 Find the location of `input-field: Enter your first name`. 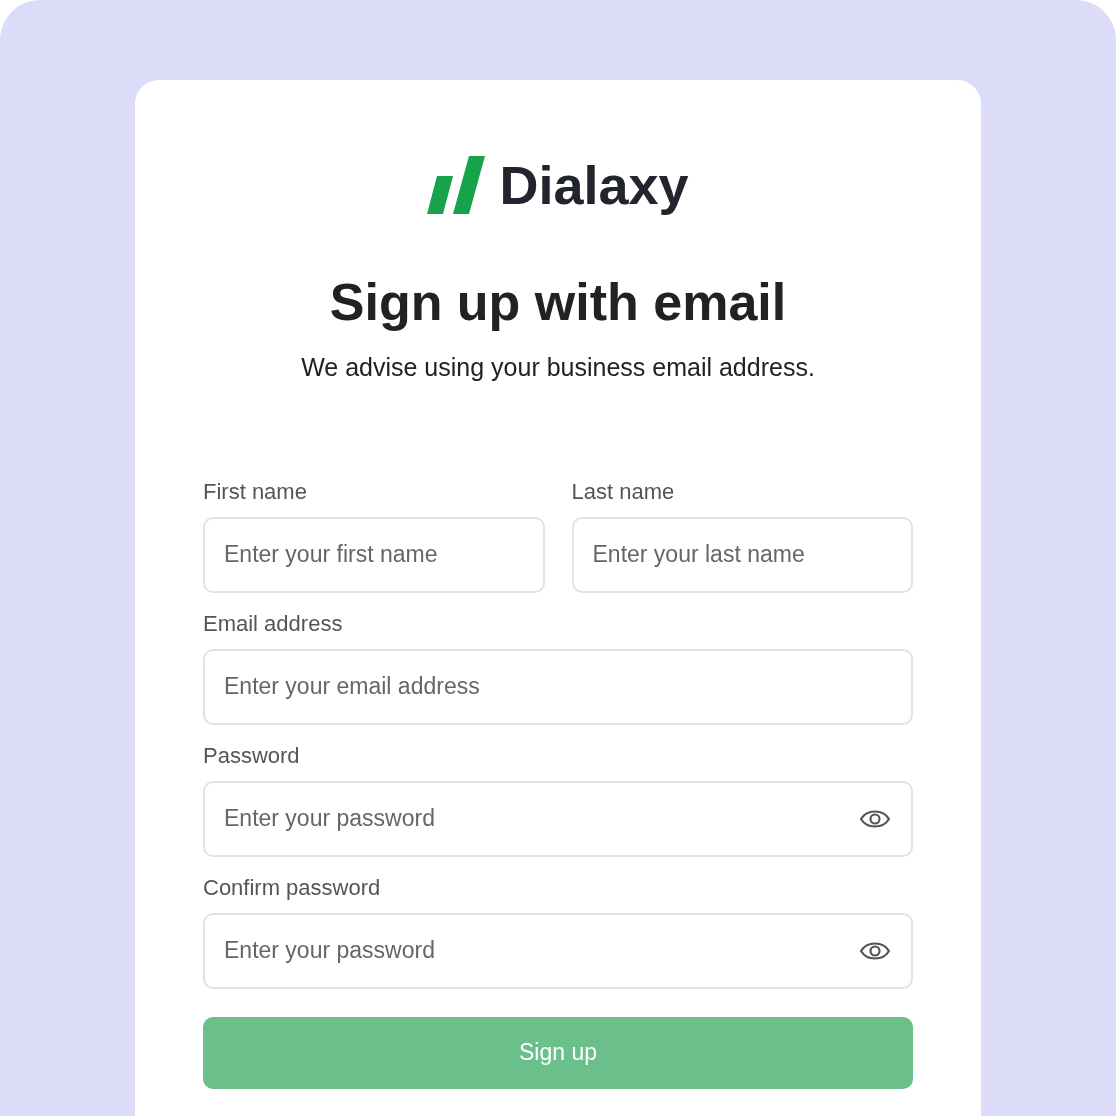

input-field: Enter your first name is located at coordinates (374, 554).